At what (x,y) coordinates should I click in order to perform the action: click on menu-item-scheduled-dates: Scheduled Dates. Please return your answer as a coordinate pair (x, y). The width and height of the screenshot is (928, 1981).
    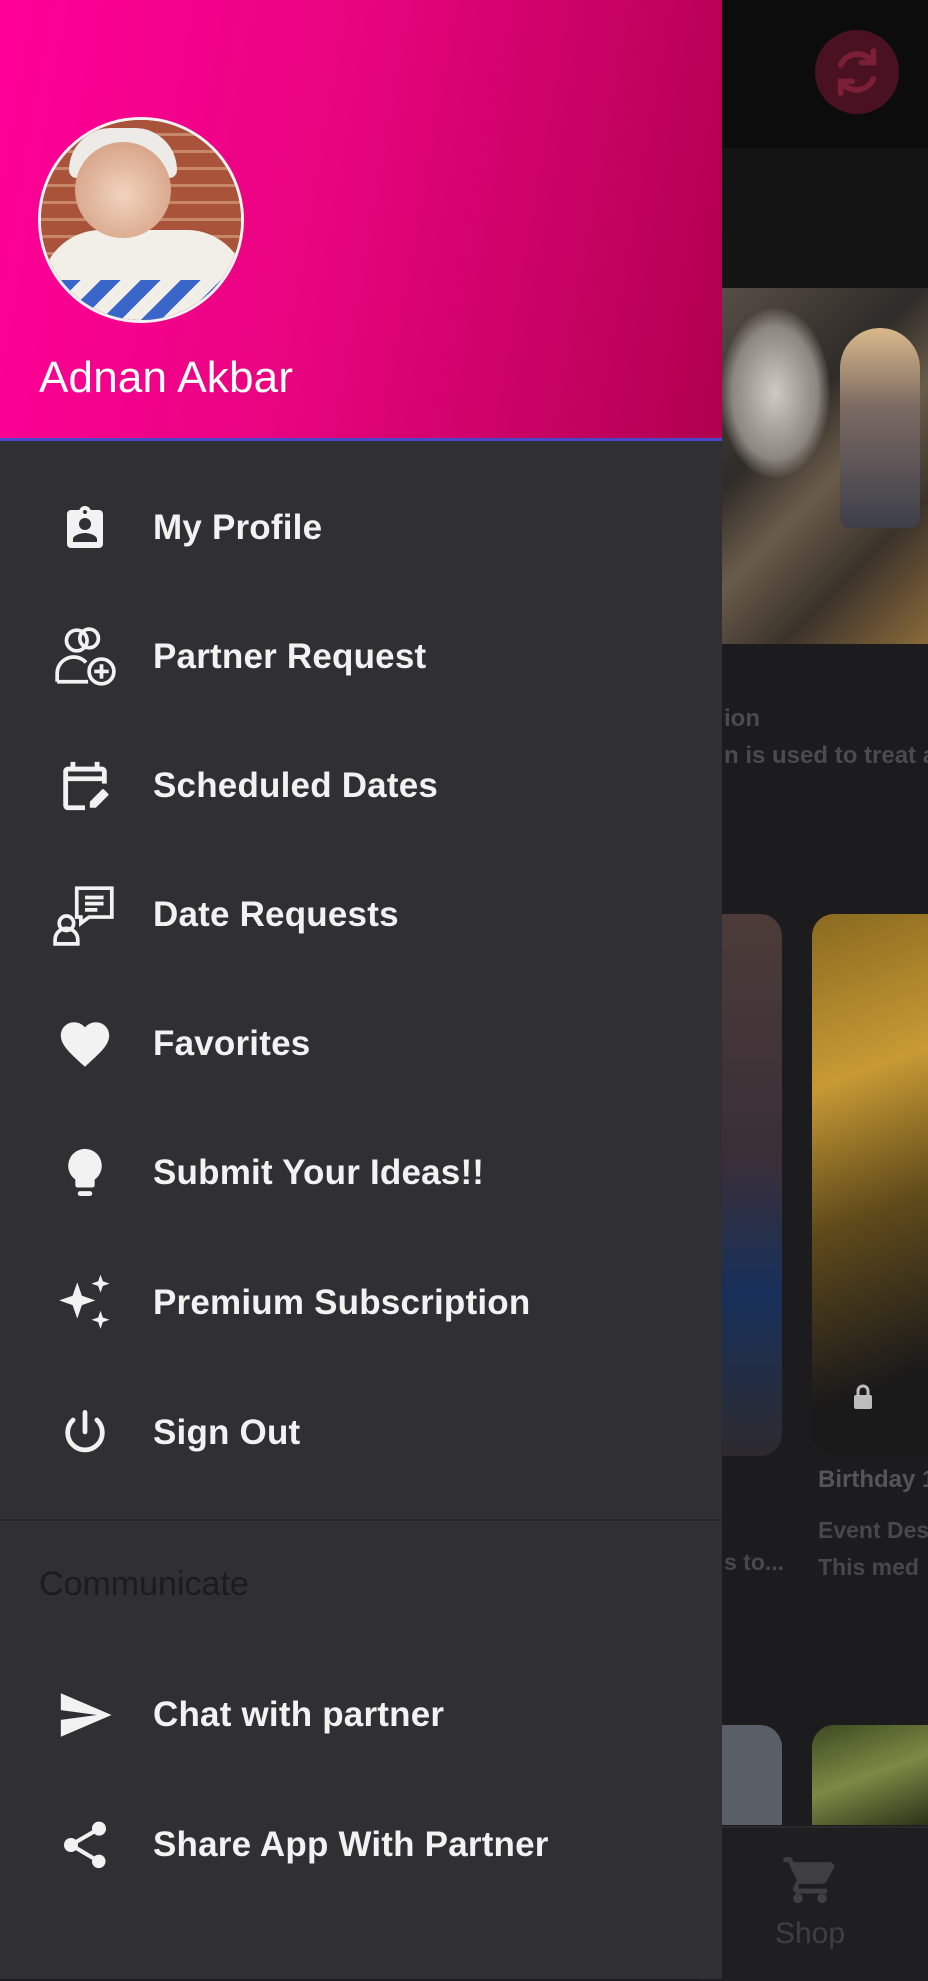
    Looking at the image, I should click on (361, 786).